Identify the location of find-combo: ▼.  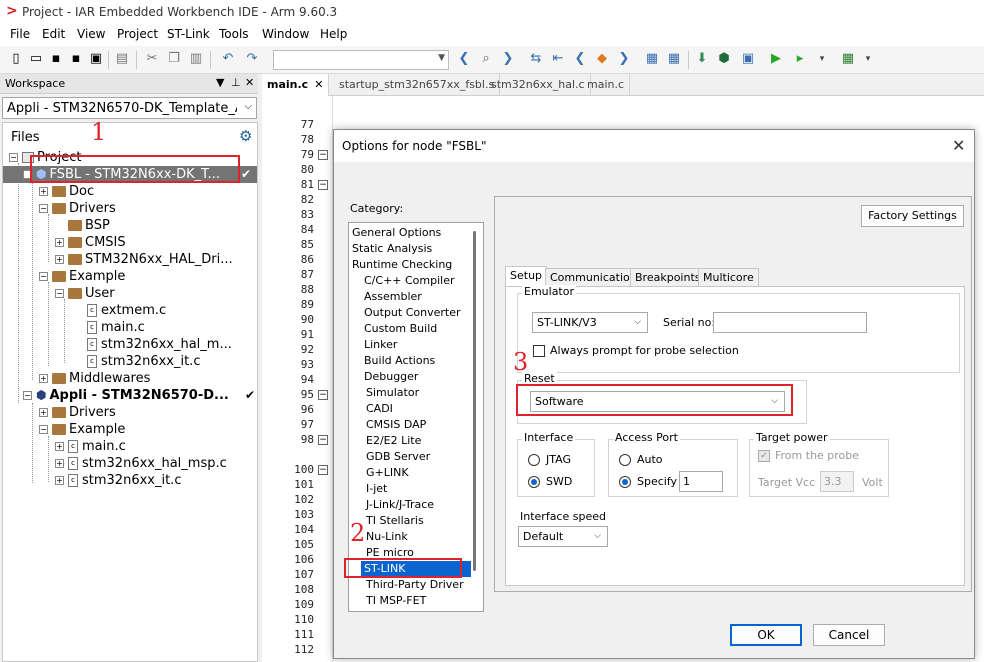
(361, 60).